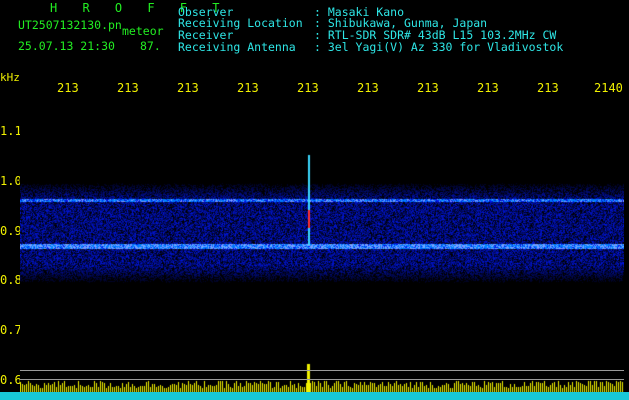 The width and height of the screenshot is (629, 400). I want to click on y-tick: 1.0, so click(11, 181).